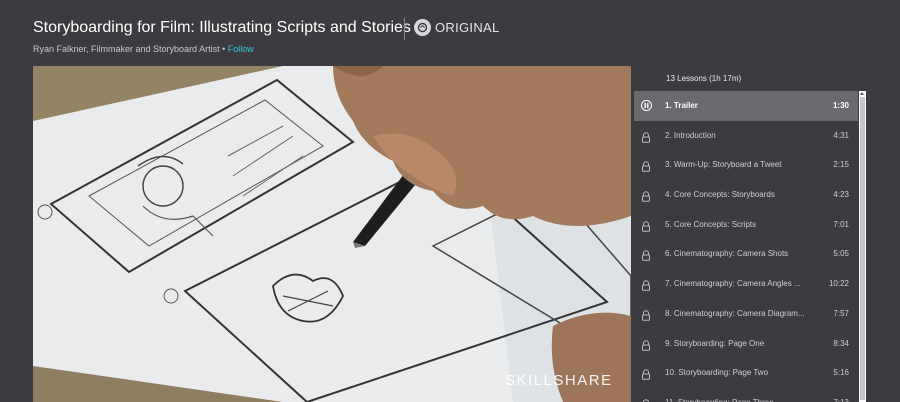 This screenshot has width=900, height=402. Describe the element at coordinates (841, 224) in the screenshot. I see `lesson-duration: 7:01` at that location.